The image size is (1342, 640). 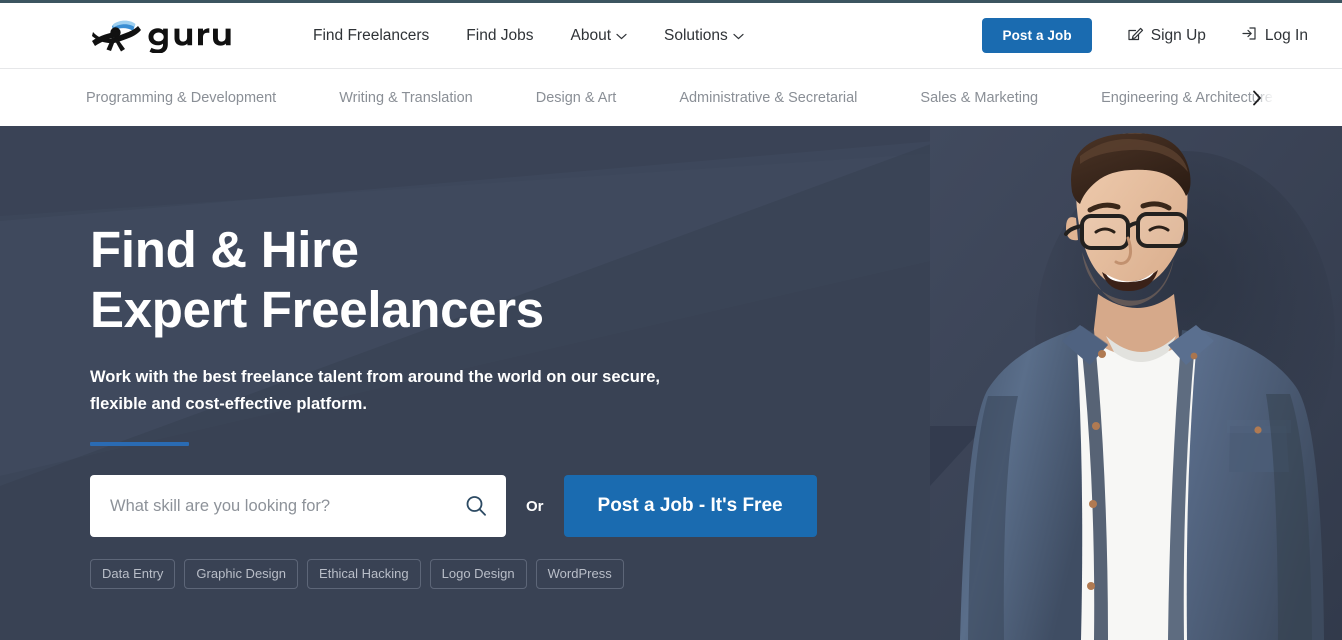 What do you see at coordinates (1249, 36) in the screenshot?
I see `login-arrow-icon` at bounding box center [1249, 36].